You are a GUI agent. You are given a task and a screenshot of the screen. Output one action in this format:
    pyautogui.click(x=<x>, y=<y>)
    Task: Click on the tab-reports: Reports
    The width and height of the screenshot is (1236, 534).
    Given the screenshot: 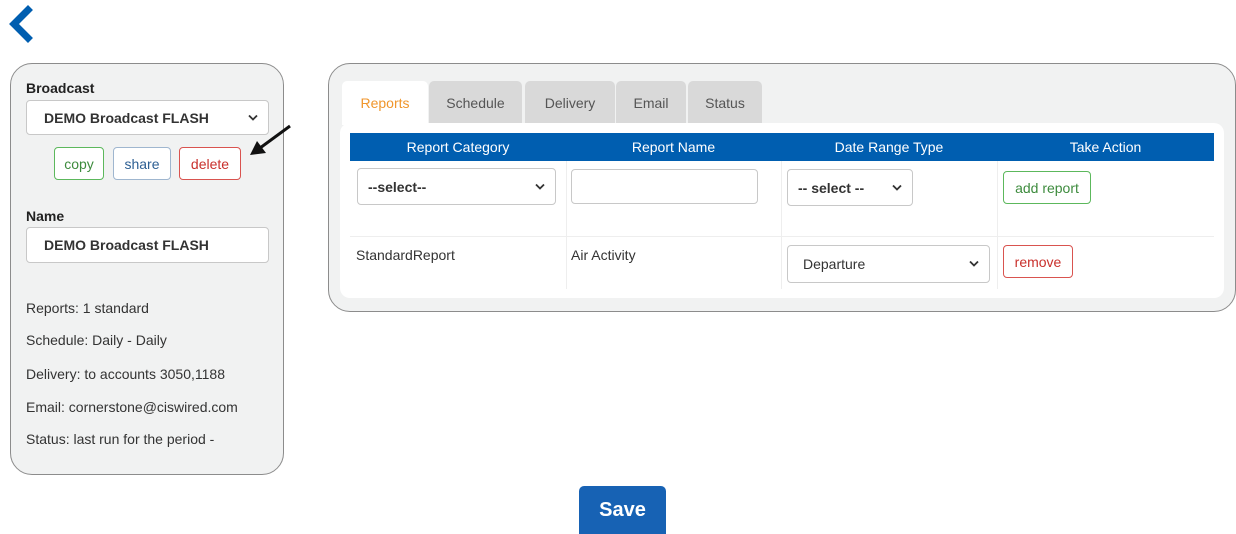 What is the action you would take?
    pyautogui.click(x=385, y=103)
    